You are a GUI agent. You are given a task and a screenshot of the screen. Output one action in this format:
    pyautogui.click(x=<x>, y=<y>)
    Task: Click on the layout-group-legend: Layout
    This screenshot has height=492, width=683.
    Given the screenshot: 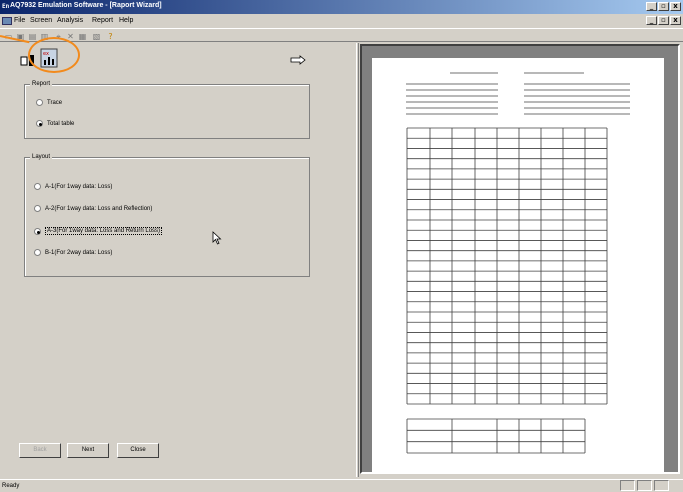 What is the action you would take?
    pyautogui.click(x=41, y=157)
    